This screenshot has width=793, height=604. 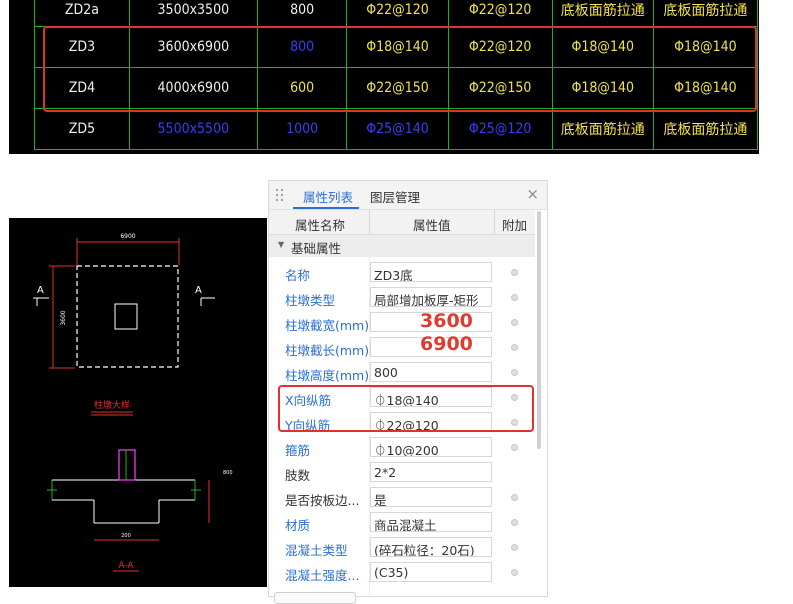 What do you see at coordinates (315, 598) in the screenshot?
I see `footer-button` at bounding box center [315, 598].